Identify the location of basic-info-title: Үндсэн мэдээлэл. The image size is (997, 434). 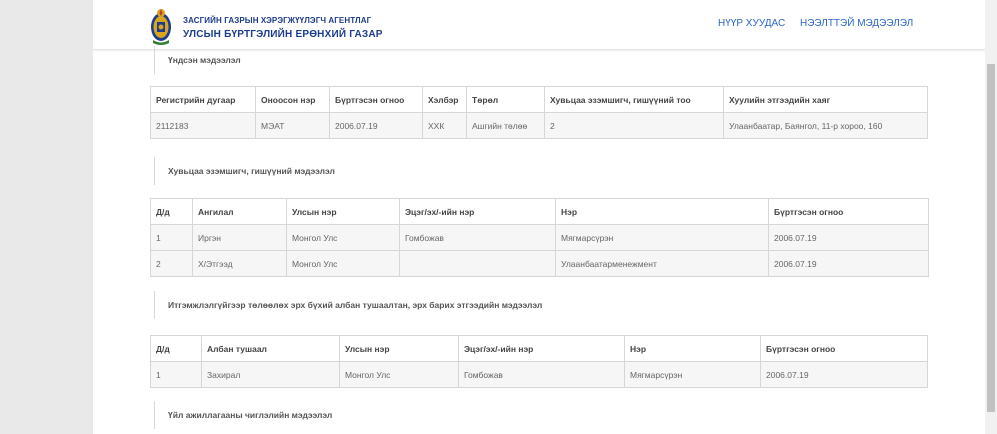
(197, 60).